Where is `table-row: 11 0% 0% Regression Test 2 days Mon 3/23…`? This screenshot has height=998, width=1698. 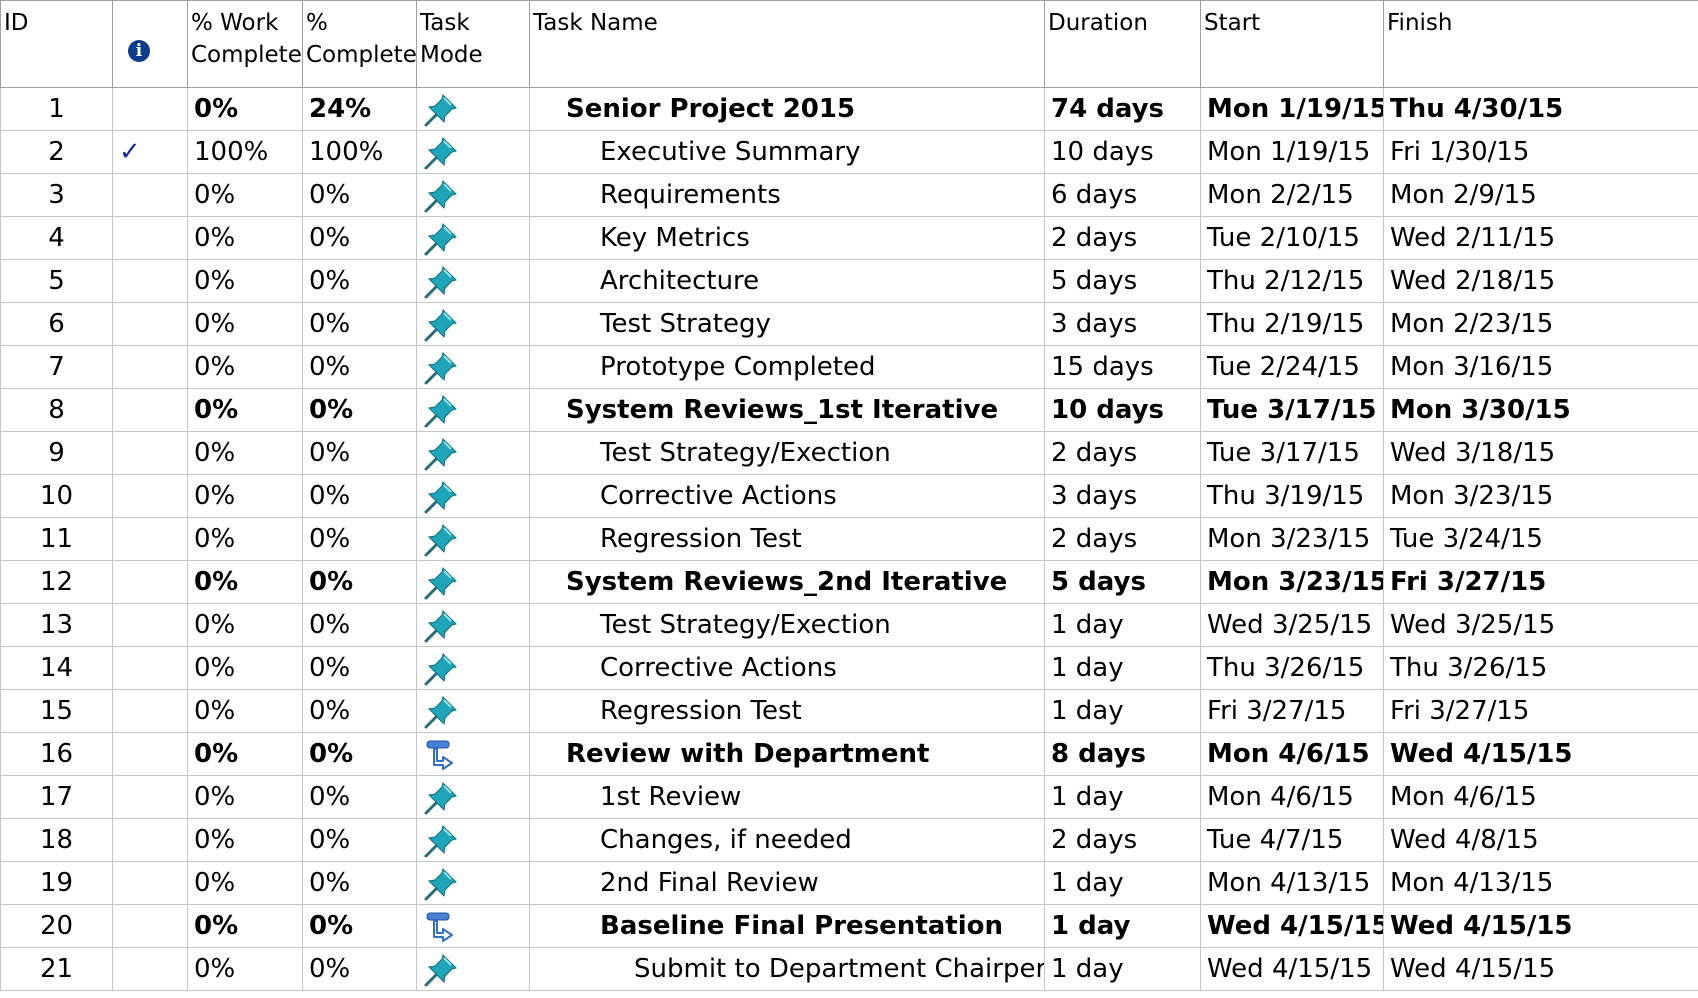
table-row: 11 0% 0% Regression Test 2 days Mon 3/23… is located at coordinates (849, 539).